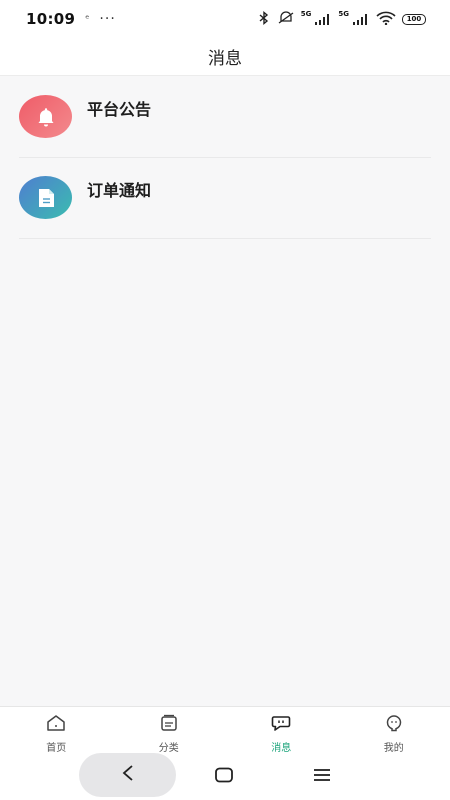 The image size is (450, 800). I want to click on nav-menu-button, so click(322, 777).